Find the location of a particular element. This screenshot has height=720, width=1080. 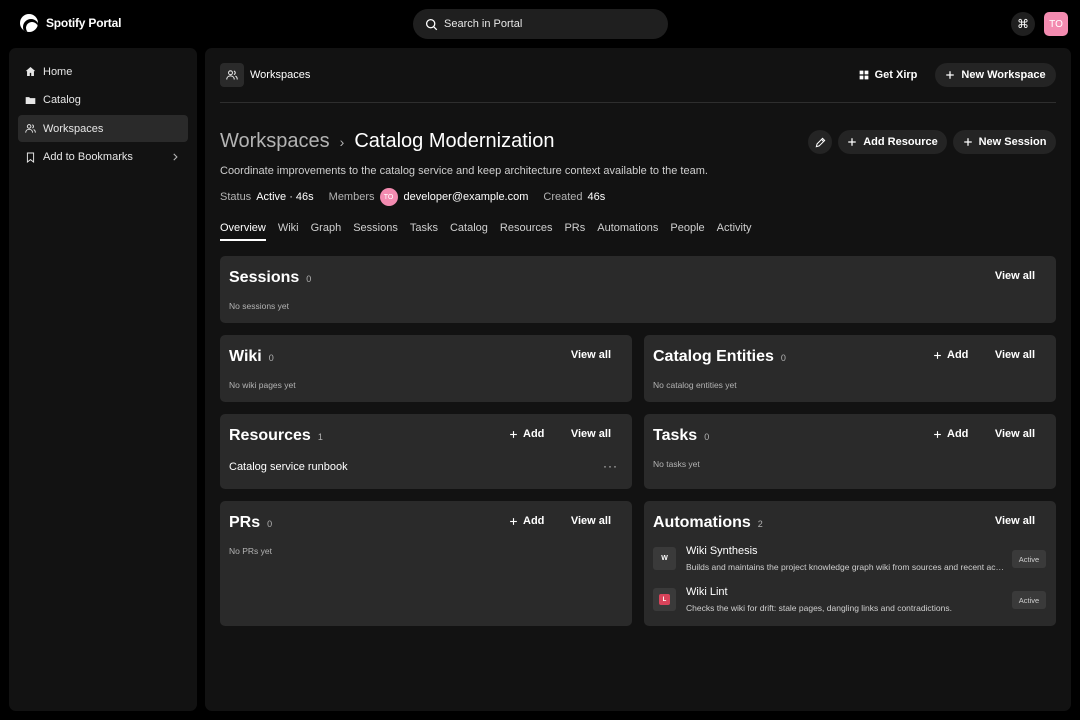

sidebar-item-home: Home is located at coordinates (103, 71).